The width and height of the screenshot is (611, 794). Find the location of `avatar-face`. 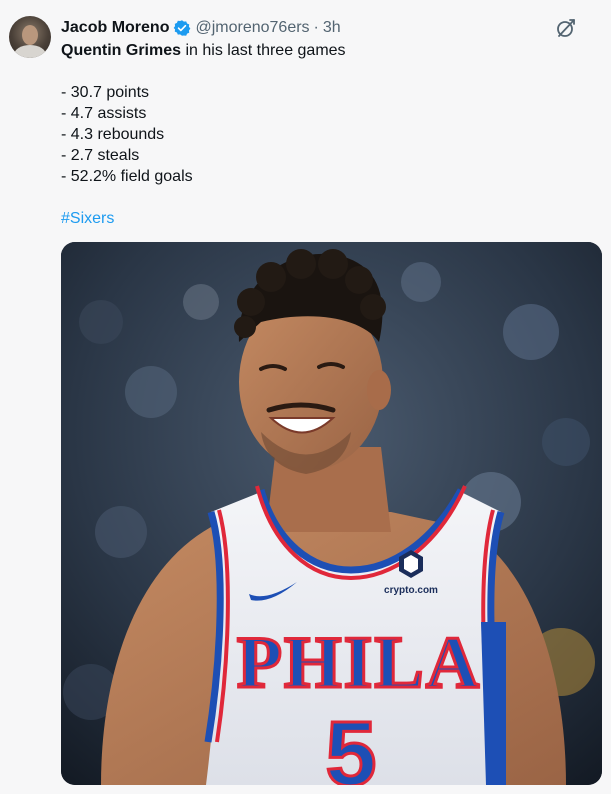

avatar-face is located at coordinates (30, 35).